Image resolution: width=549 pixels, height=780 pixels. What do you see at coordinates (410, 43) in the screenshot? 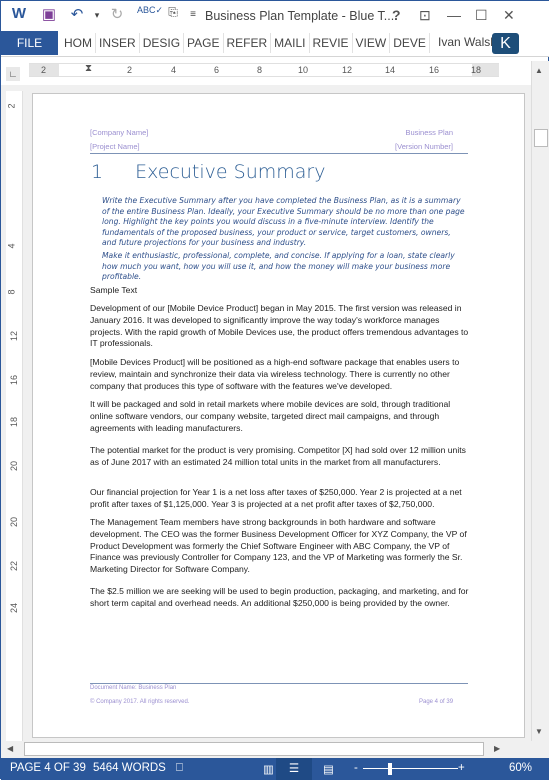
I see `tab-developer: DEVE` at bounding box center [410, 43].